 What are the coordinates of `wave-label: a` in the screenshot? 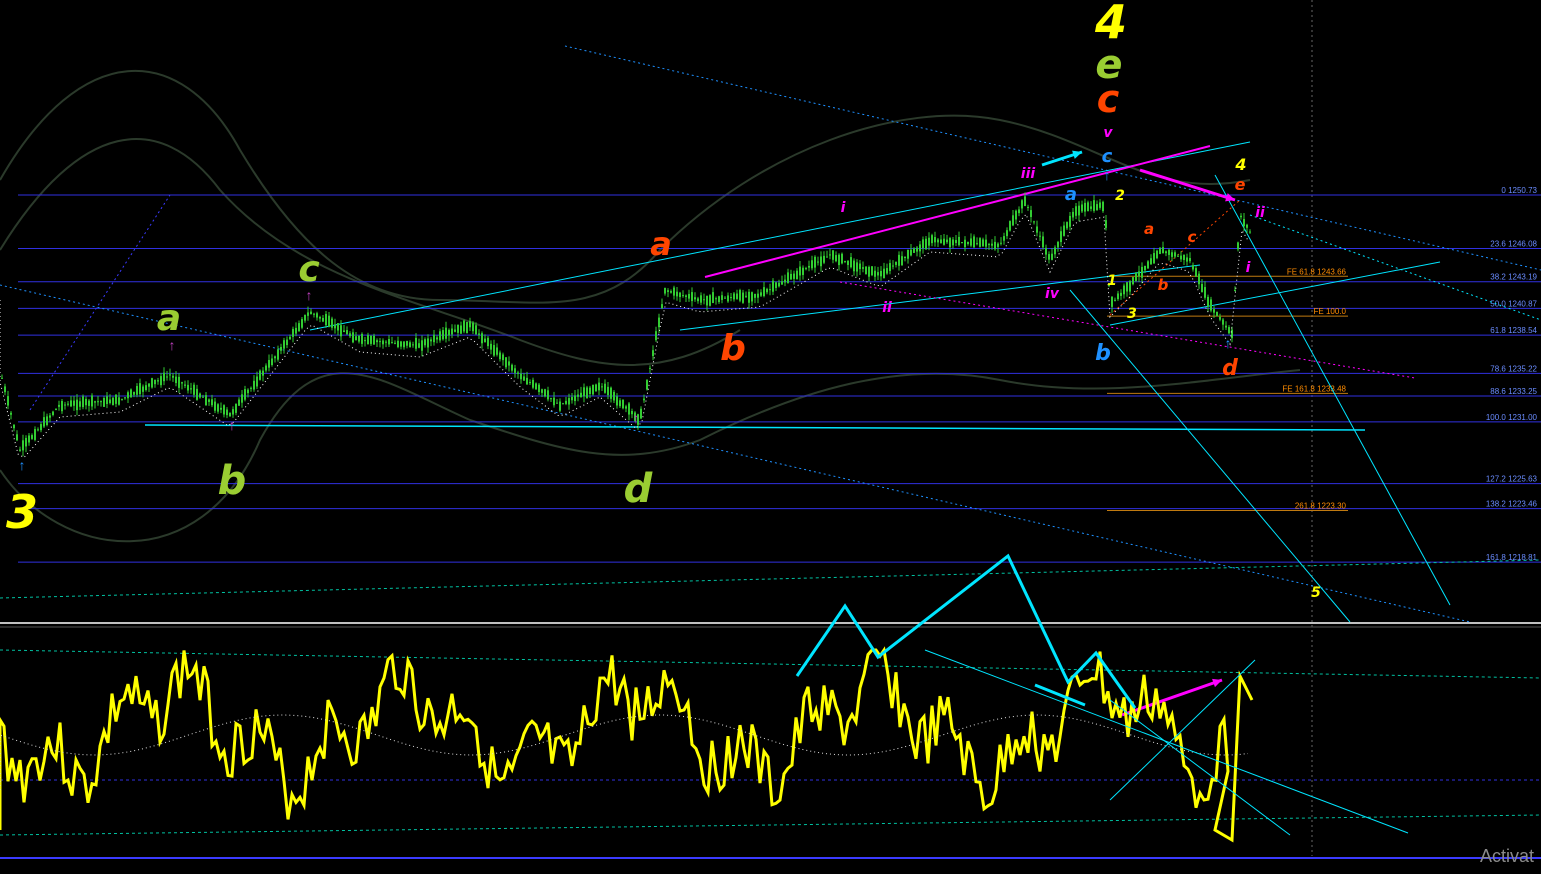 It's located at (1071, 194).